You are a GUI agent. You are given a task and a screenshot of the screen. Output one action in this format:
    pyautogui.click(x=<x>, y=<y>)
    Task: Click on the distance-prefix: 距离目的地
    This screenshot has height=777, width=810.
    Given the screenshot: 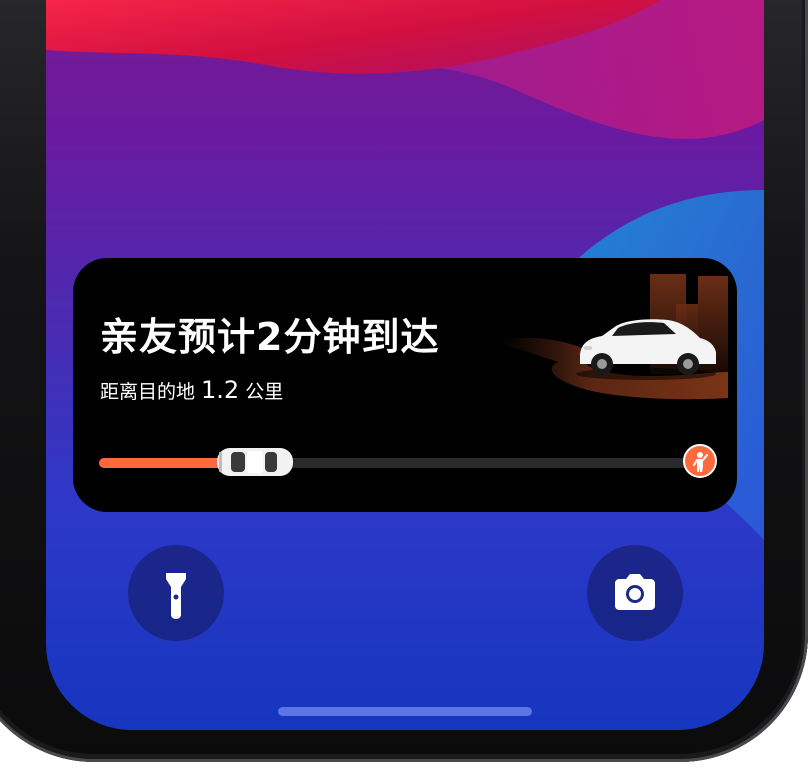 What is the action you would take?
    pyautogui.click(x=148, y=392)
    